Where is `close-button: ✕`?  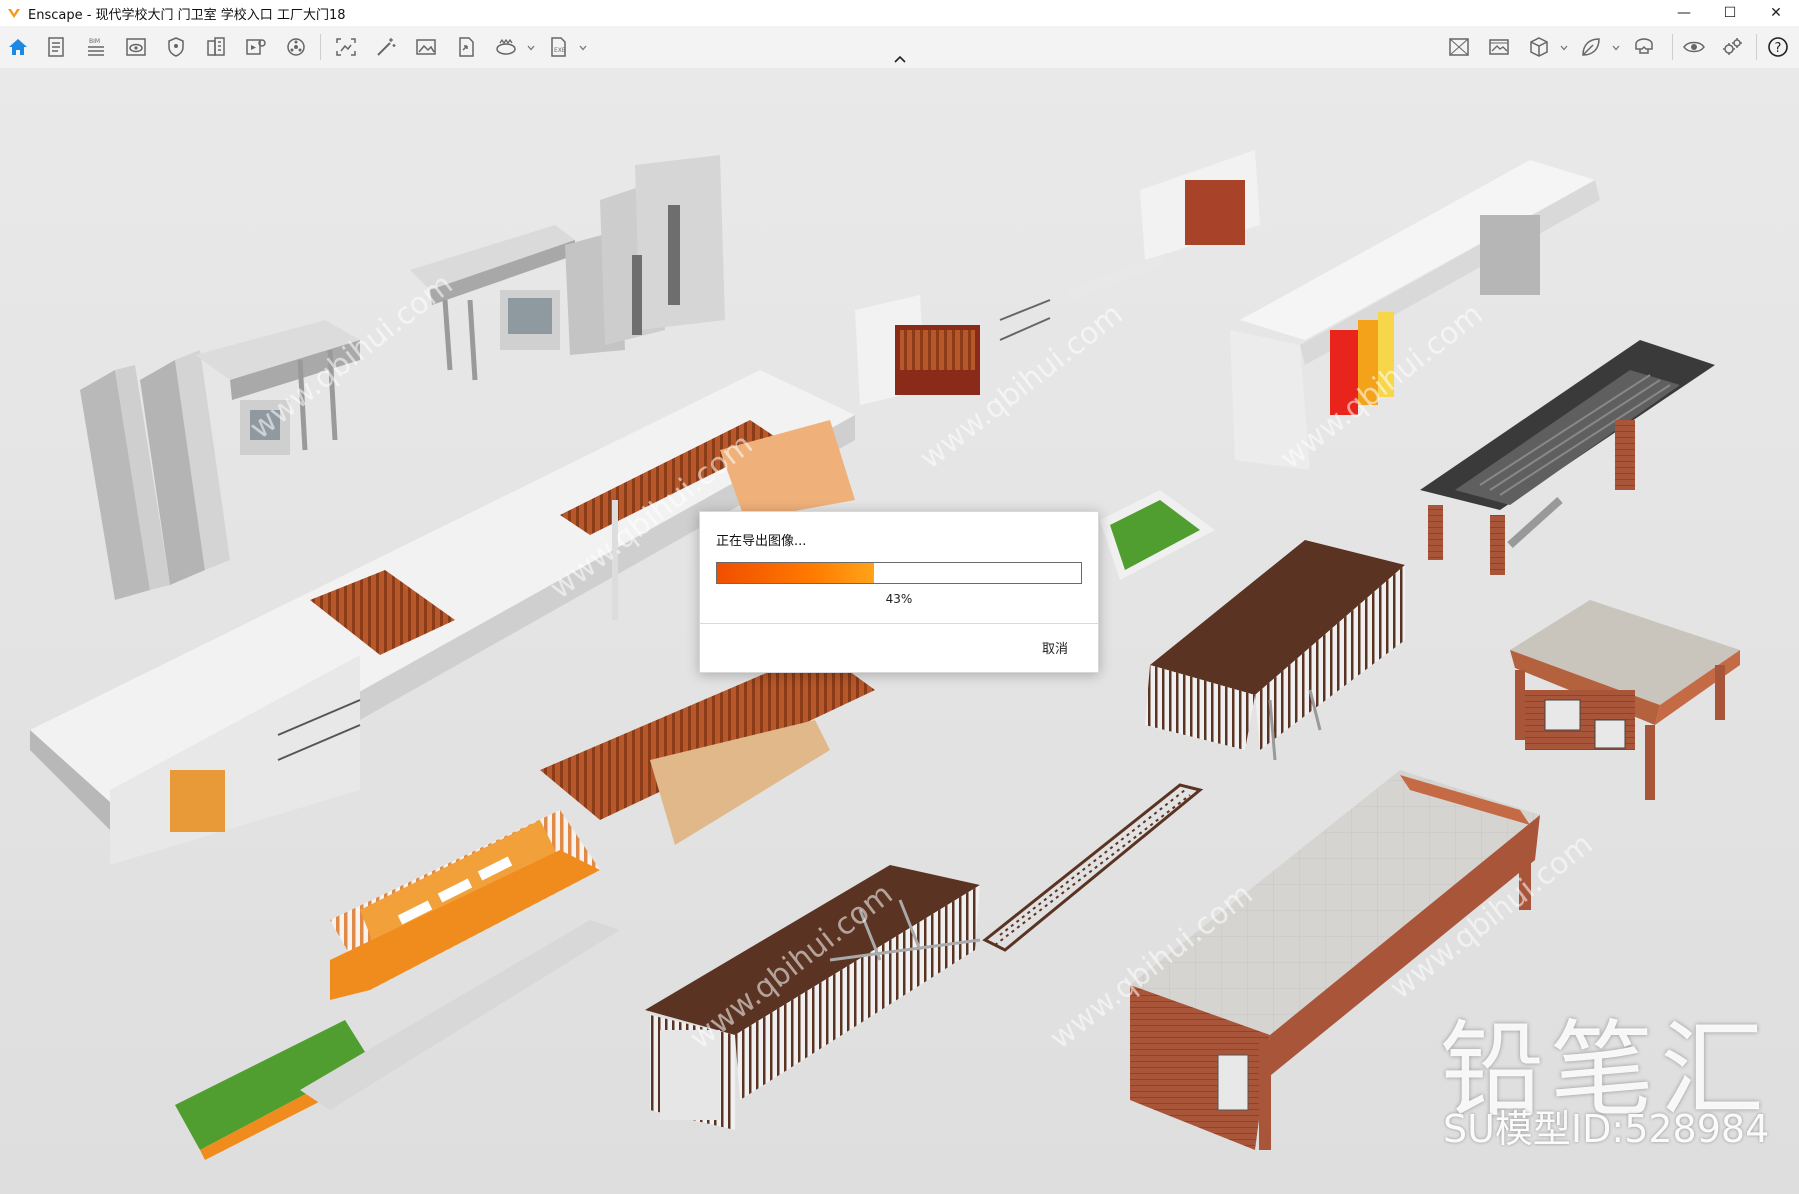
close-button: ✕ is located at coordinates (1776, 13).